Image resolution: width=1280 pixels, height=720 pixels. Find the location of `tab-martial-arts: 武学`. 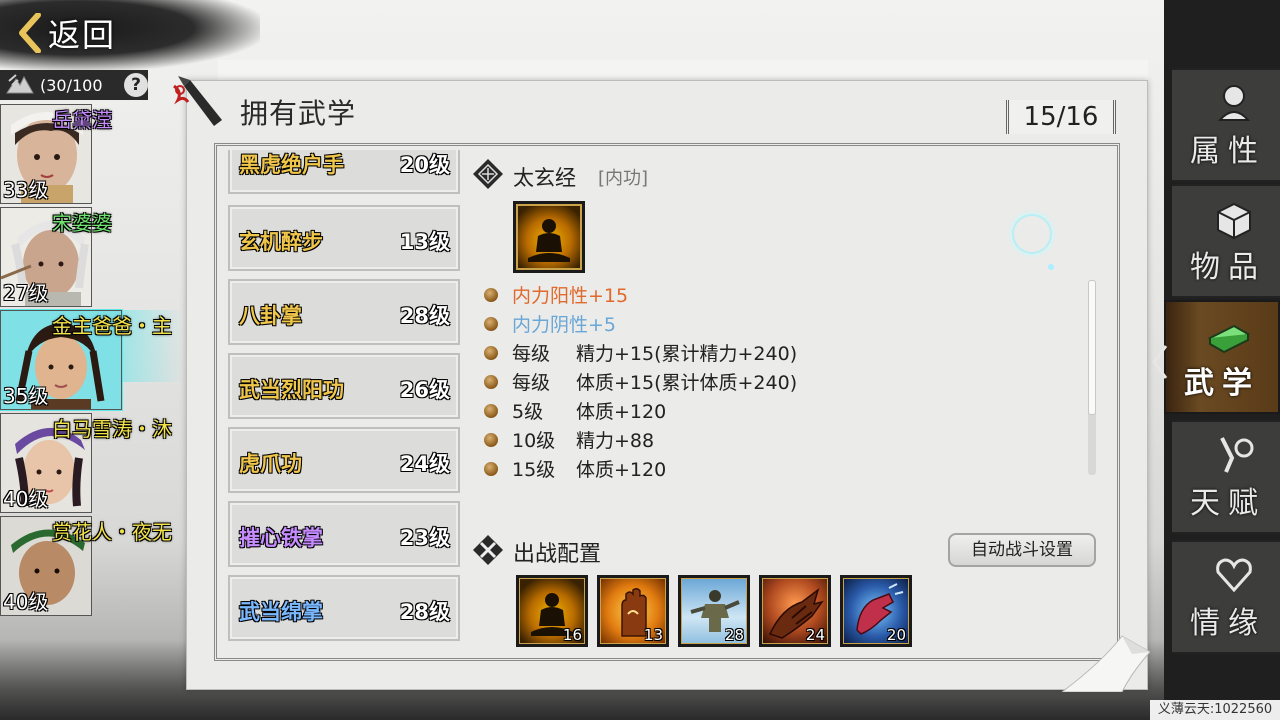

tab-martial-arts: 武学 is located at coordinates (1222, 357).